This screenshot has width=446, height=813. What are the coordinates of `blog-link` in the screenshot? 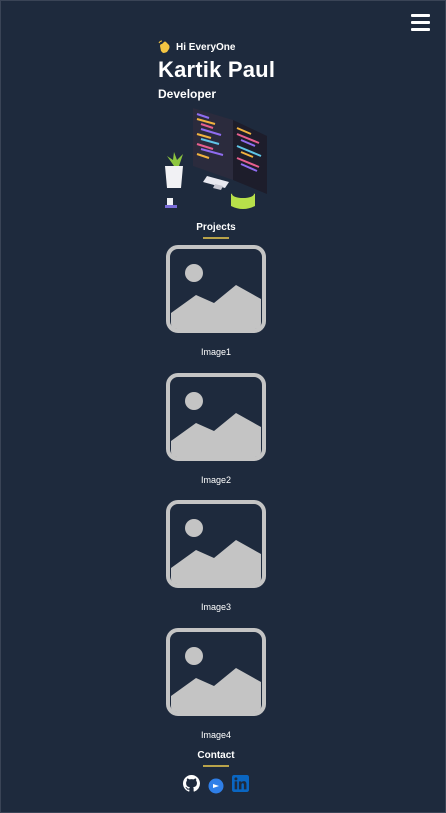 It's located at (216, 788).